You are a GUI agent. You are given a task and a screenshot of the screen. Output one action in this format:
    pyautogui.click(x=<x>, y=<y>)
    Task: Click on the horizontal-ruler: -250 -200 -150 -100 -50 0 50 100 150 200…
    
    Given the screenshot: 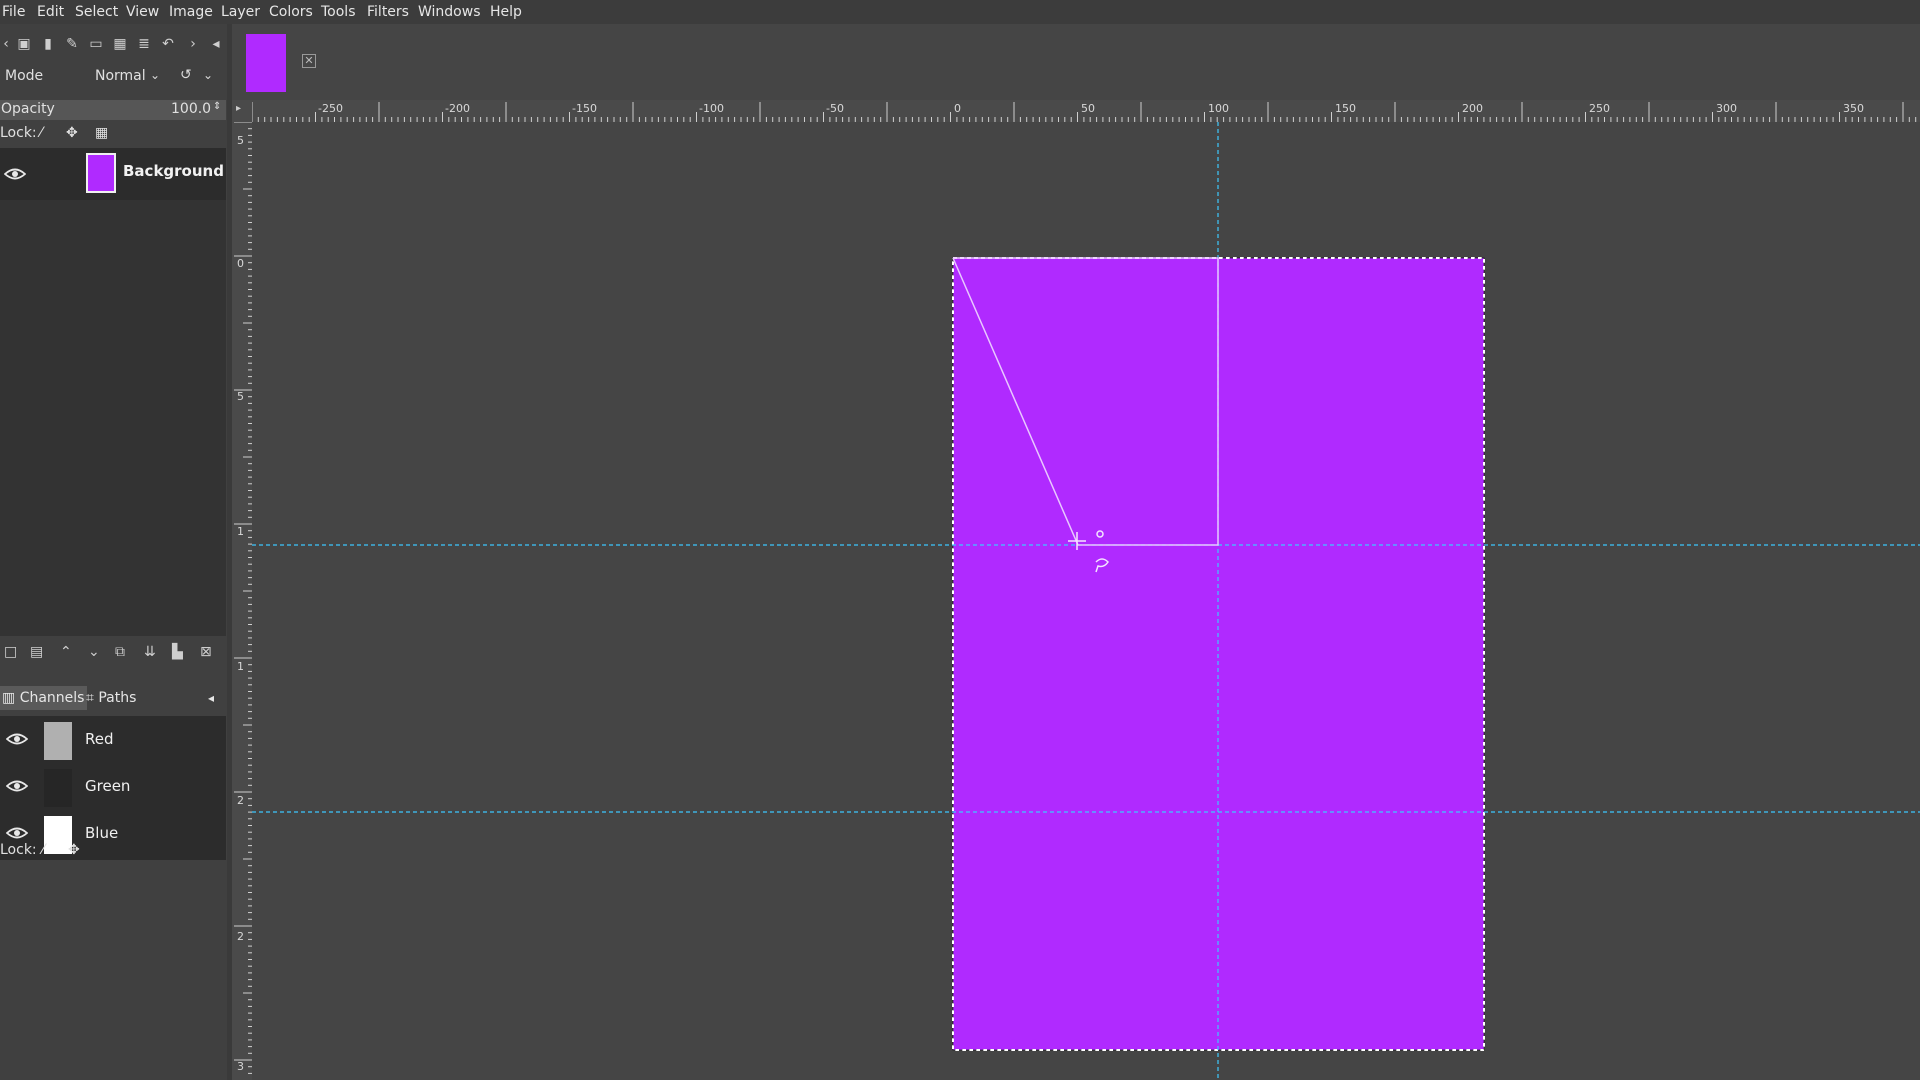 What is the action you would take?
    pyautogui.click(x=1086, y=111)
    